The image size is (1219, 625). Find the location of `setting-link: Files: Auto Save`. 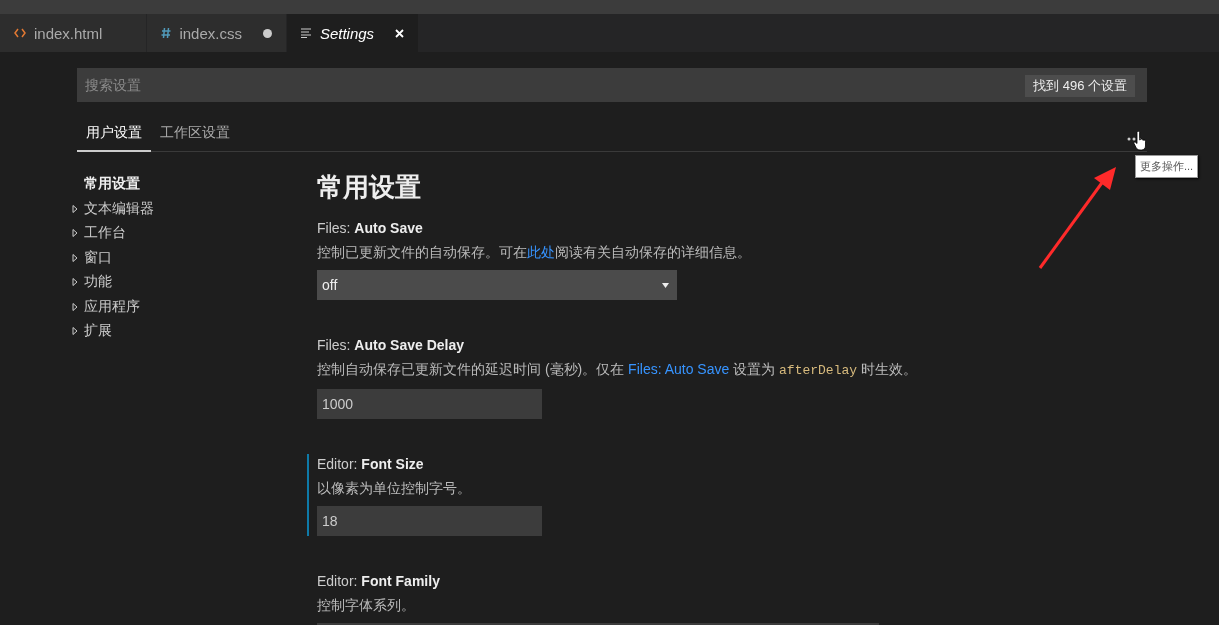

setting-link: Files: Auto Save is located at coordinates (679, 369).